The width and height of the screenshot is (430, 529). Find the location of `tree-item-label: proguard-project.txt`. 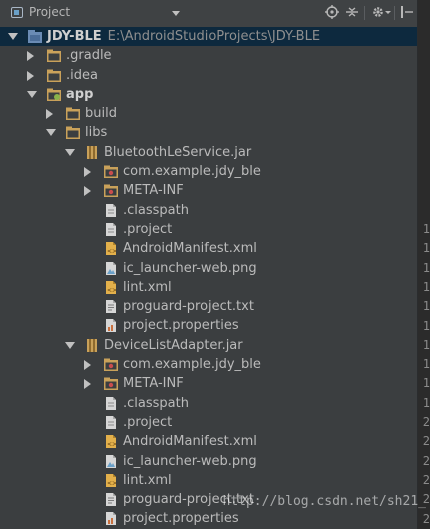

tree-item-label: proguard-project.txt is located at coordinates (188, 307).